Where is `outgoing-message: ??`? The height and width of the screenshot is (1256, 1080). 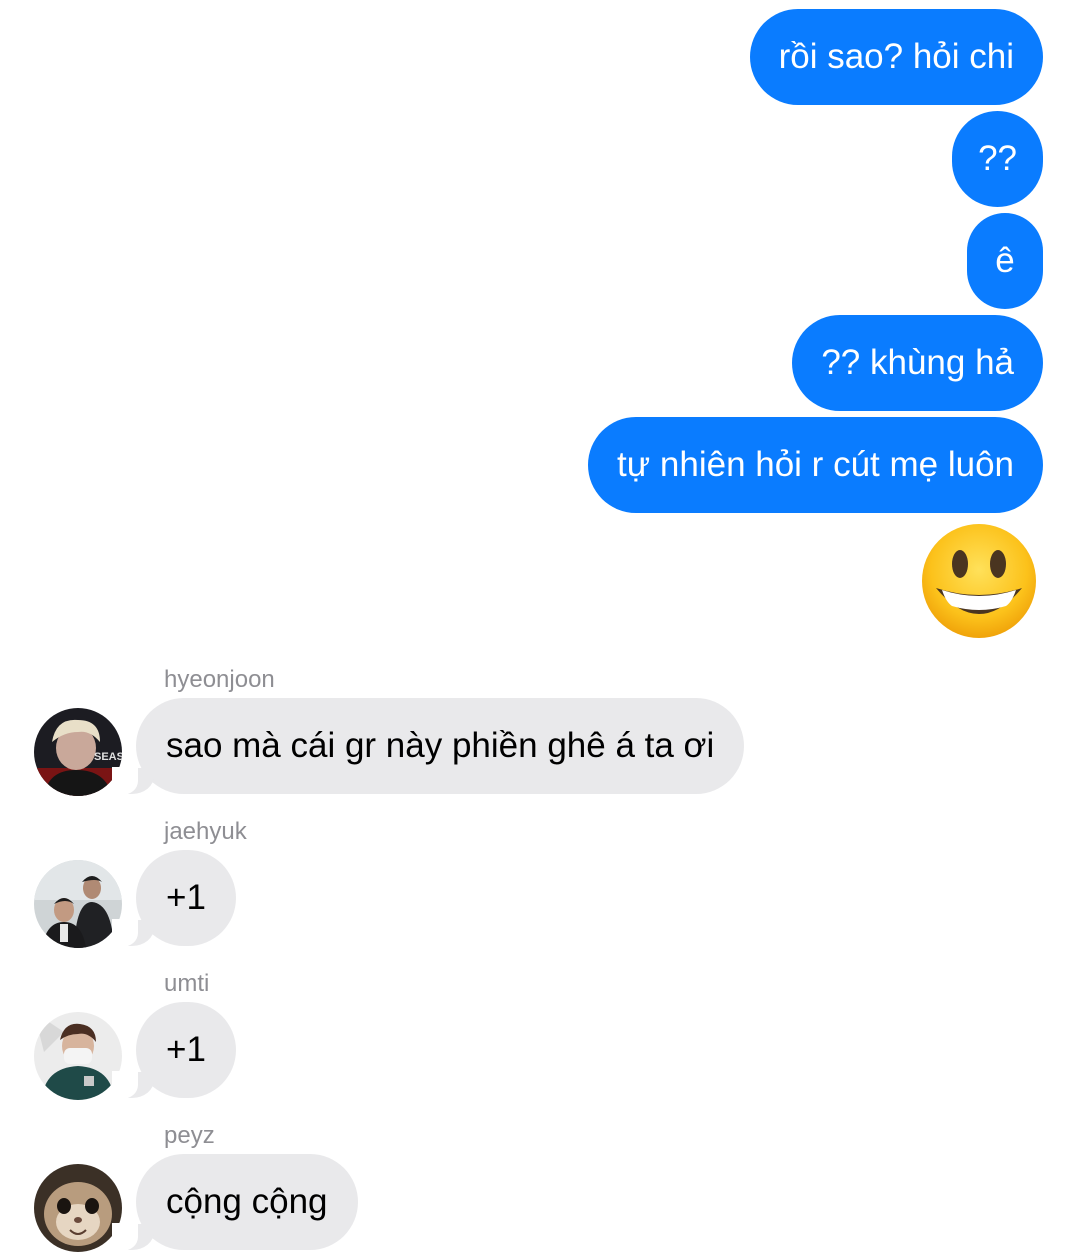
outgoing-message: ?? is located at coordinates (997, 159).